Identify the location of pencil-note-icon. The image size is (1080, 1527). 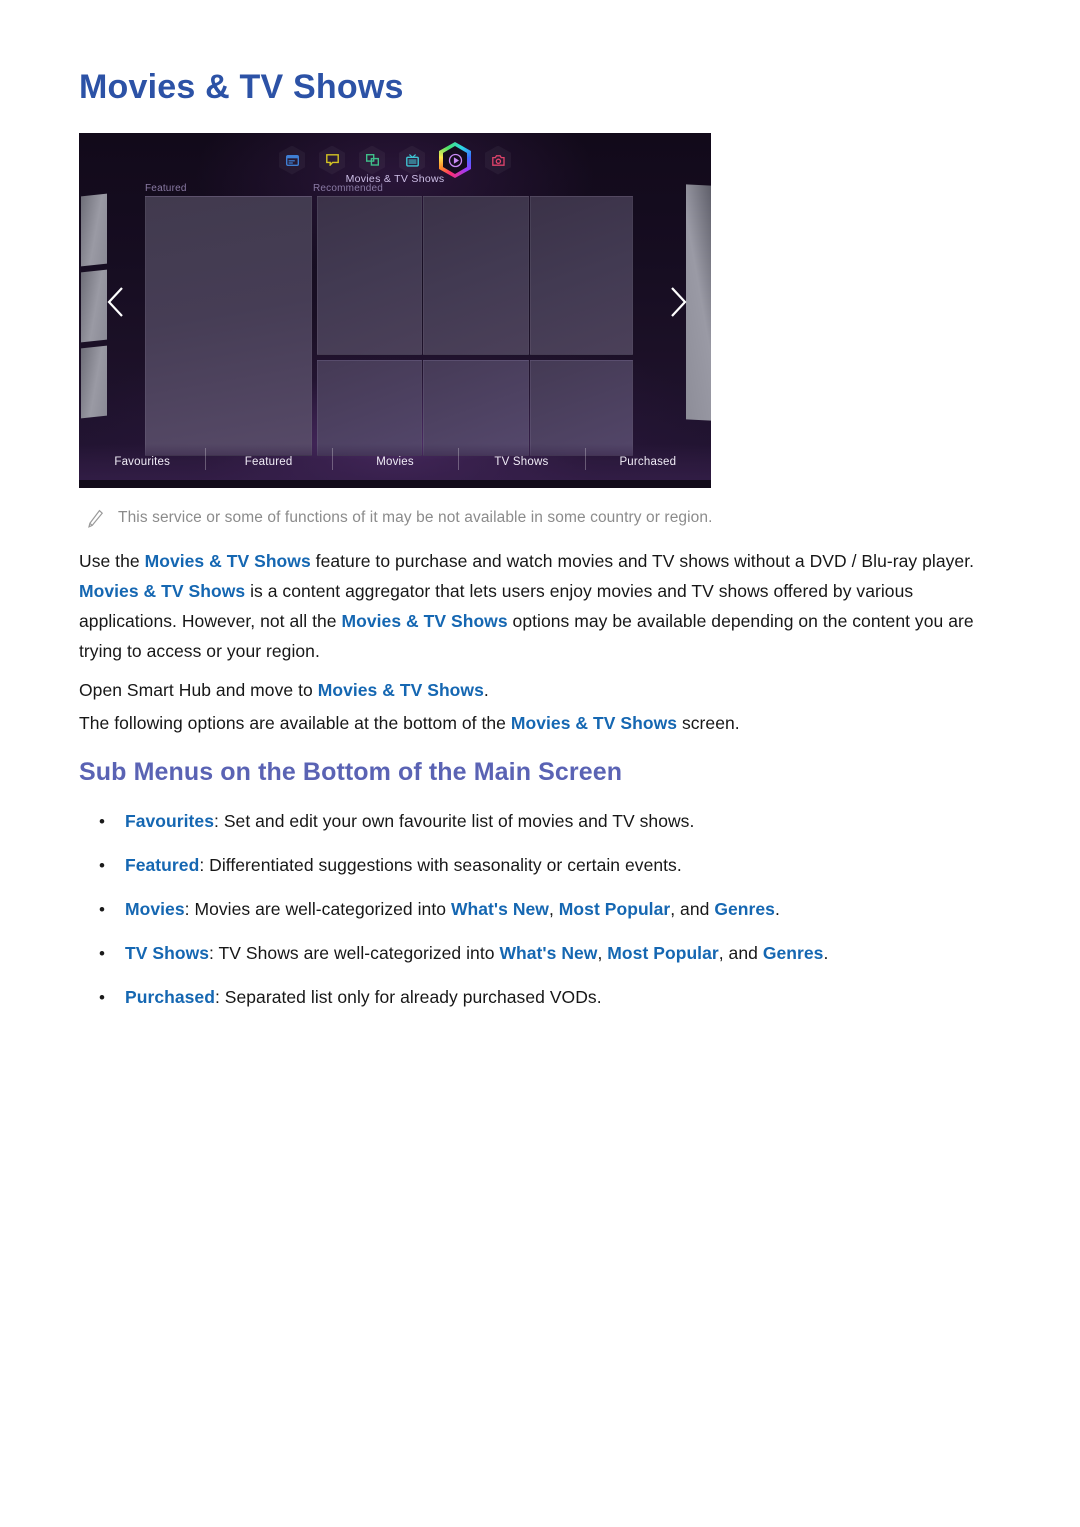
(96, 518).